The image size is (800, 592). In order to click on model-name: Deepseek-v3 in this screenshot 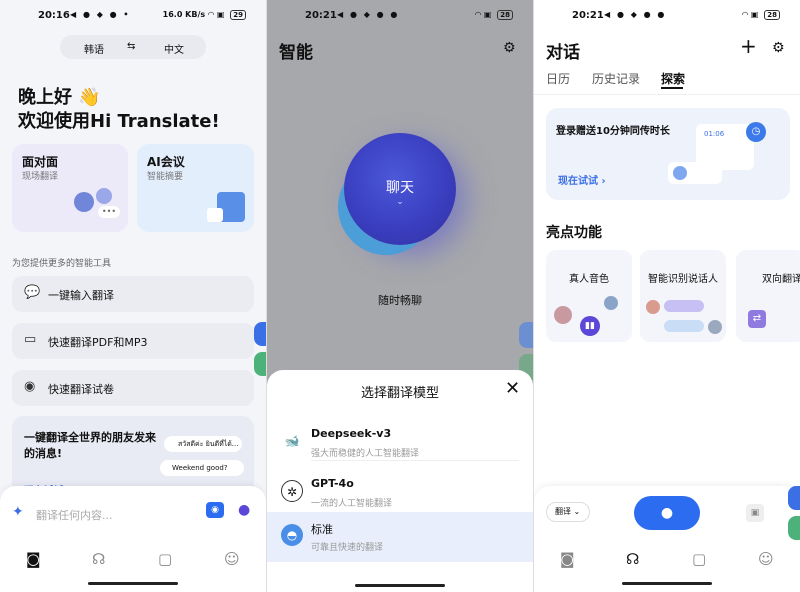, I will do `click(351, 433)`.